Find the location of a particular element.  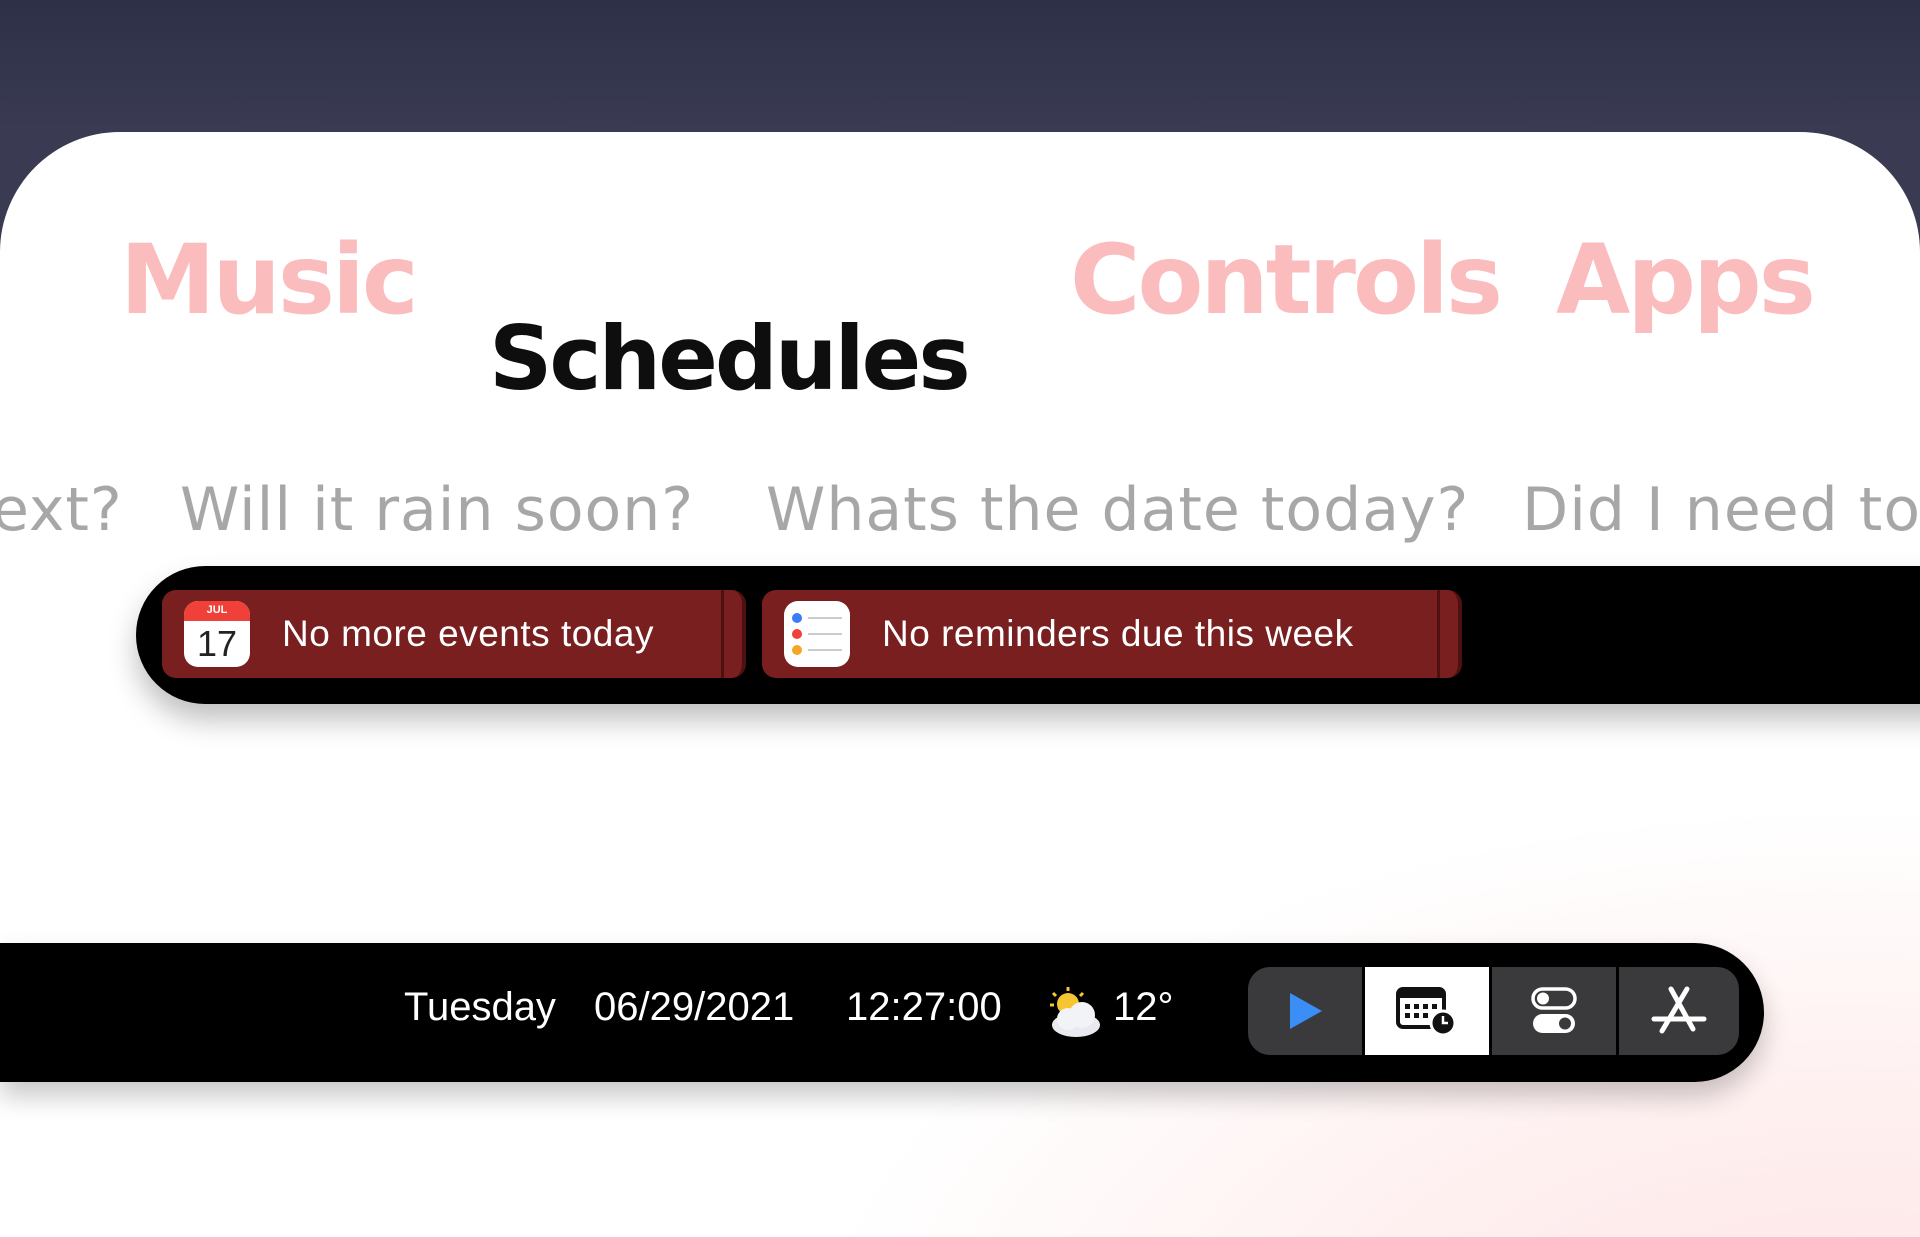

tab-music: Music is located at coordinates (269, 280).